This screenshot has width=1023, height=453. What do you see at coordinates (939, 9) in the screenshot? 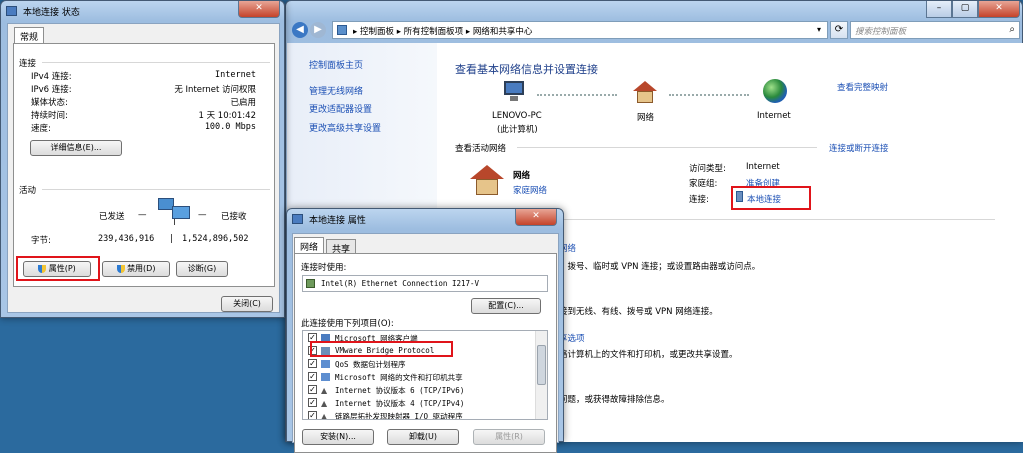
I see `minimize-button: –` at bounding box center [939, 9].